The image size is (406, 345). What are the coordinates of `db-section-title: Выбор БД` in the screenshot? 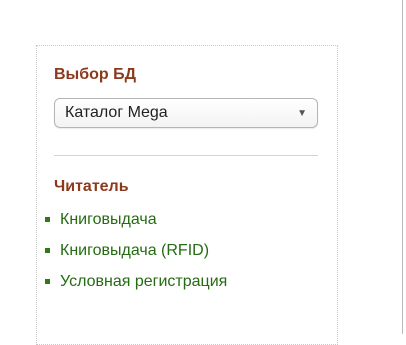 It's located at (95, 74).